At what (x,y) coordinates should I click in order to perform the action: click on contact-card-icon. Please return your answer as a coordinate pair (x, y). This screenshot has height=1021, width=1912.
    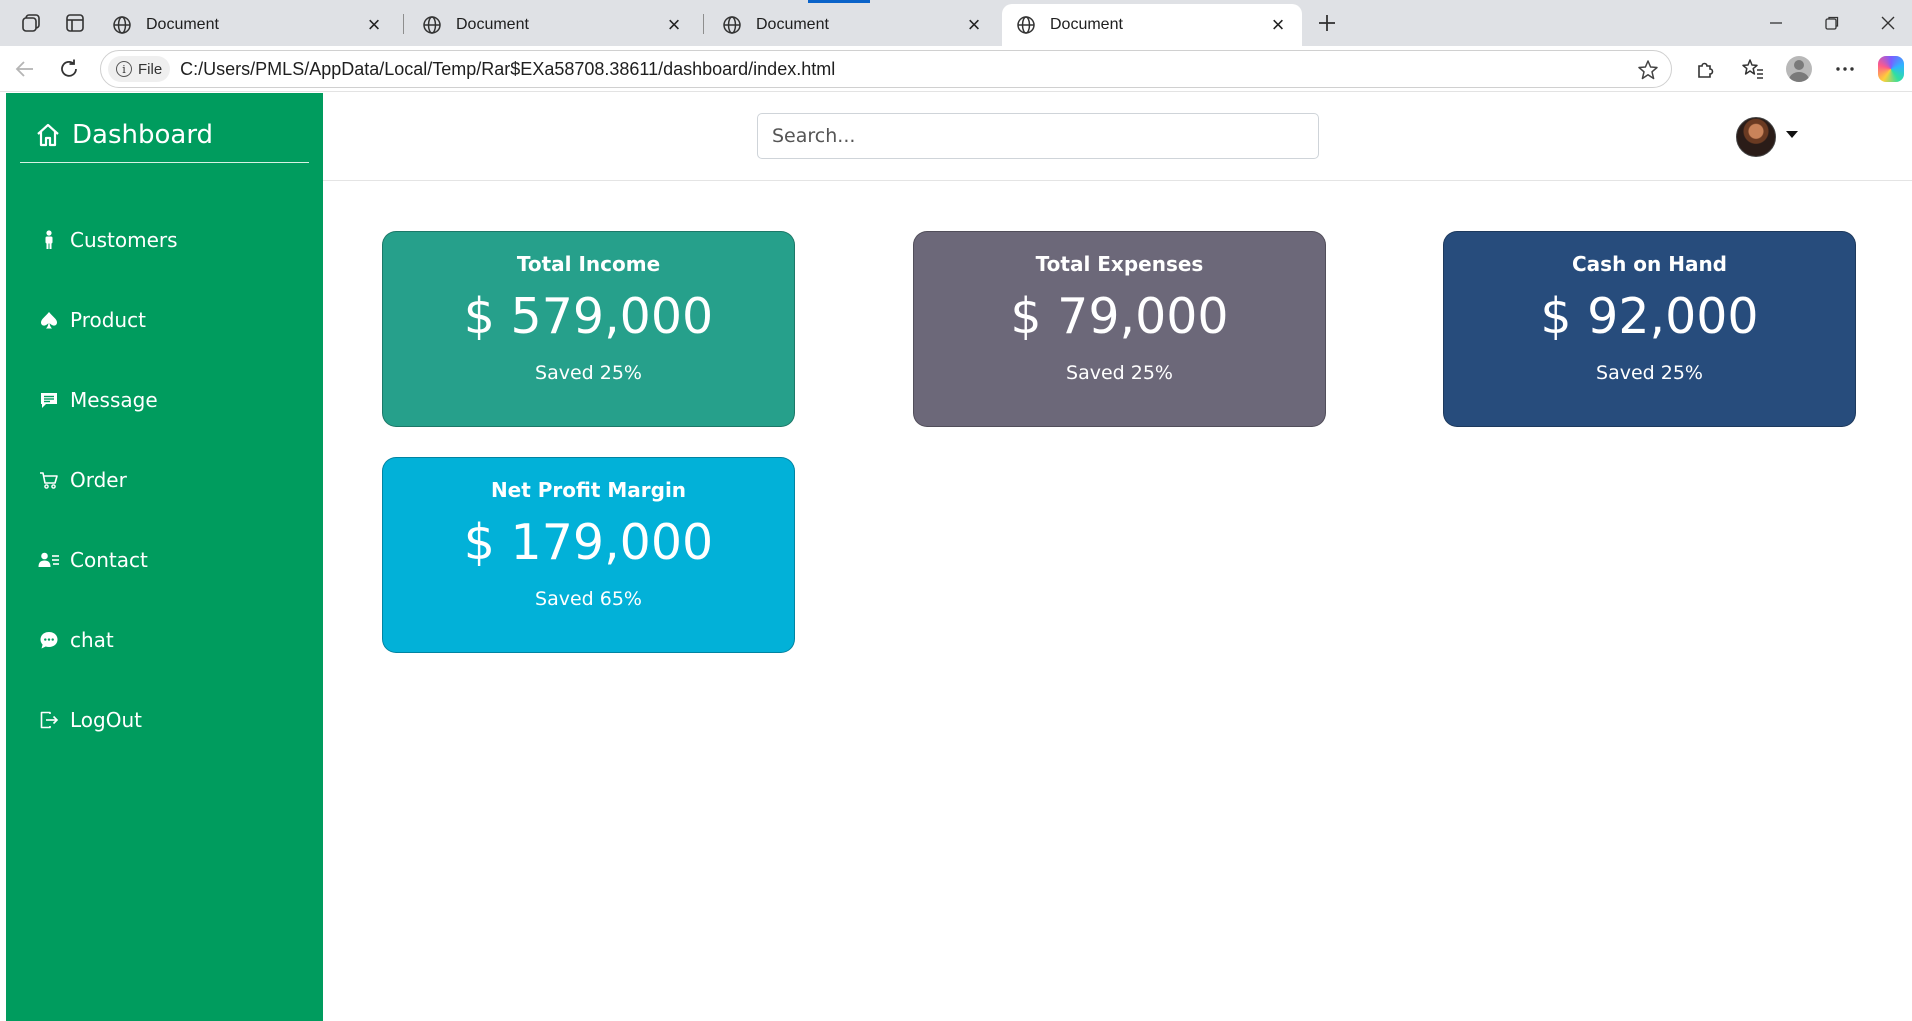
    Looking at the image, I should click on (49, 560).